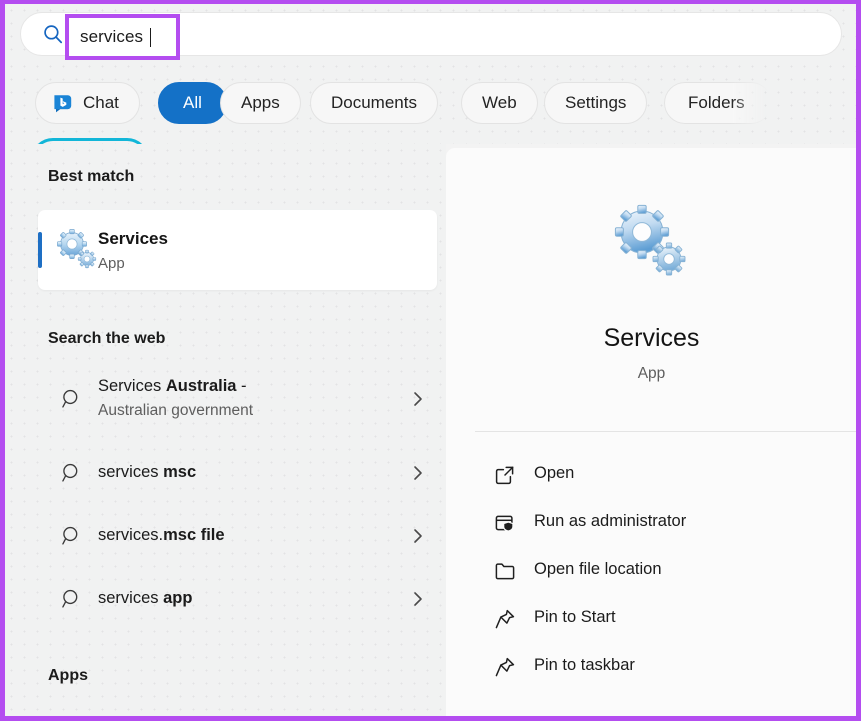 The height and width of the screenshot is (721, 861). I want to click on web-suggestion-text: Services Australia -, so click(172, 386).